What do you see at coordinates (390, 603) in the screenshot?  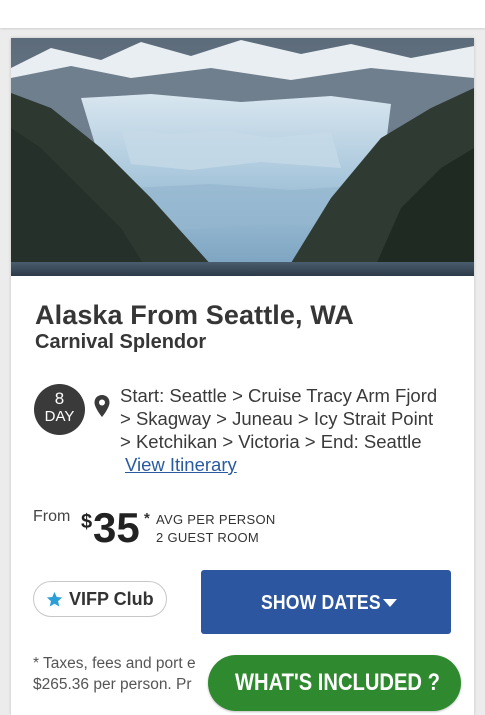 I see `chevron-down-icon` at bounding box center [390, 603].